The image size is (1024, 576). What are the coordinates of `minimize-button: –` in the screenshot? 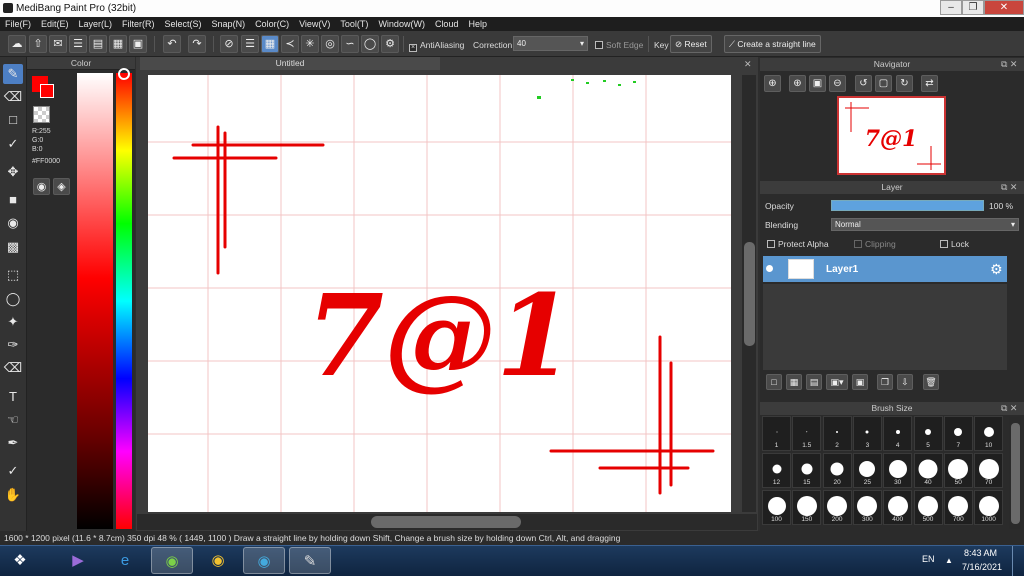 It's located at (951, 7).